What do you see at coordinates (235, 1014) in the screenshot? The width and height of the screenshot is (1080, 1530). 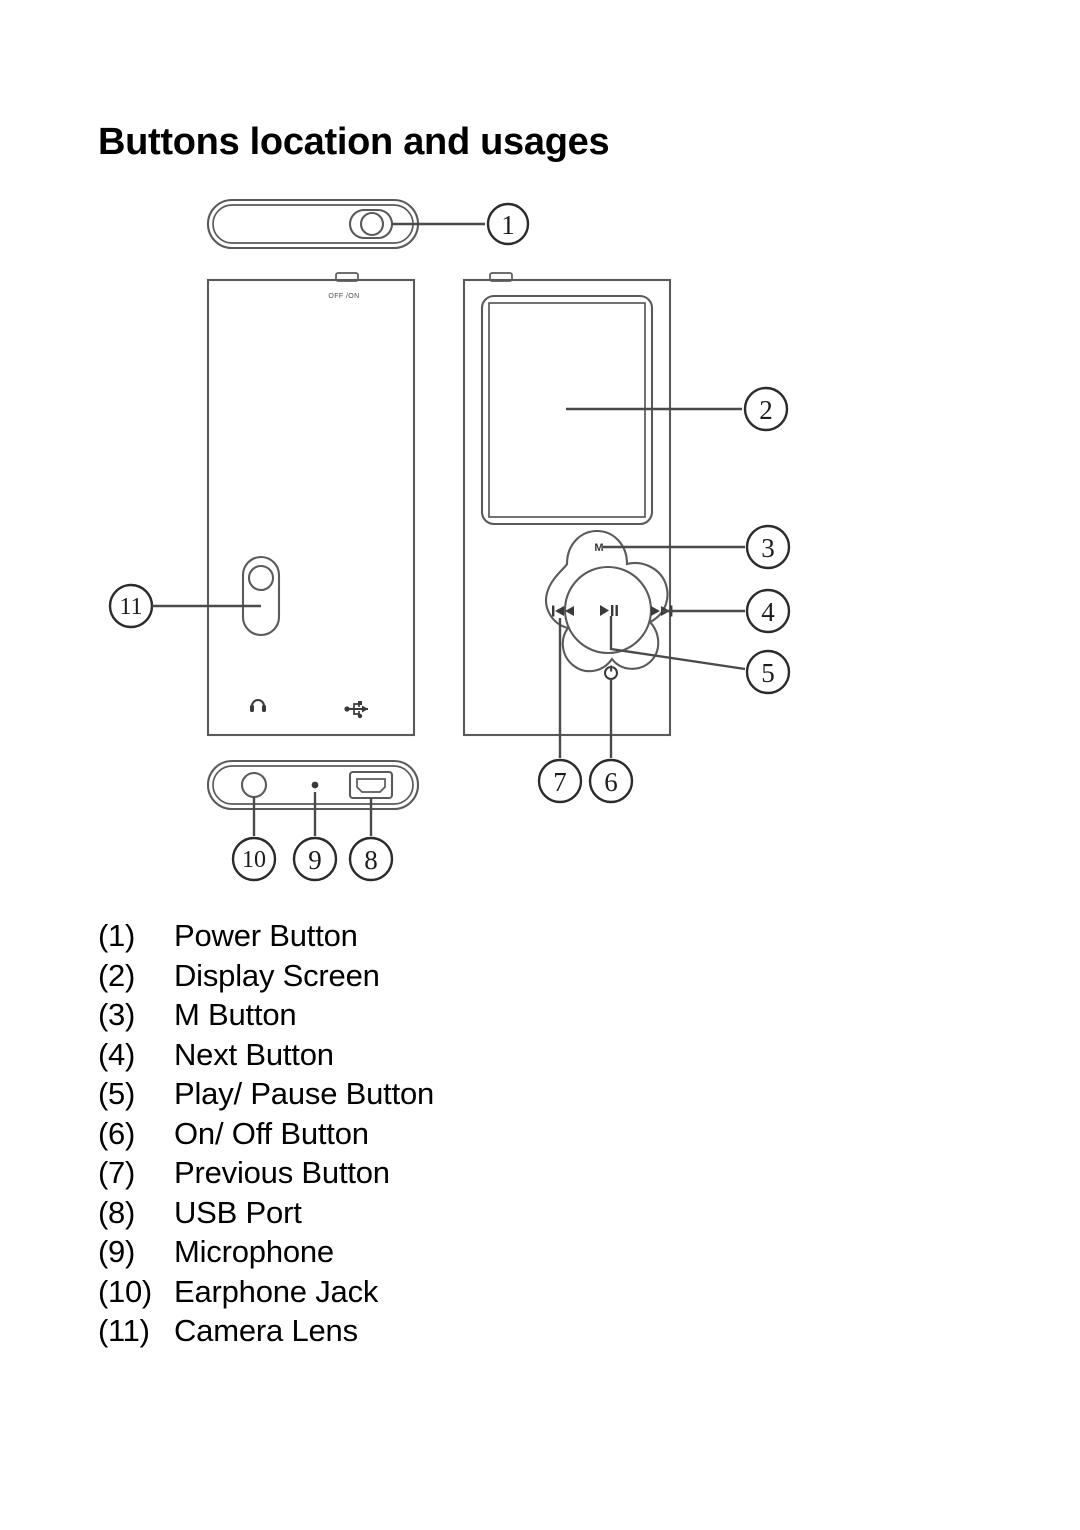 I see `legend-label: M Button` at bounding box center [235, 1014].